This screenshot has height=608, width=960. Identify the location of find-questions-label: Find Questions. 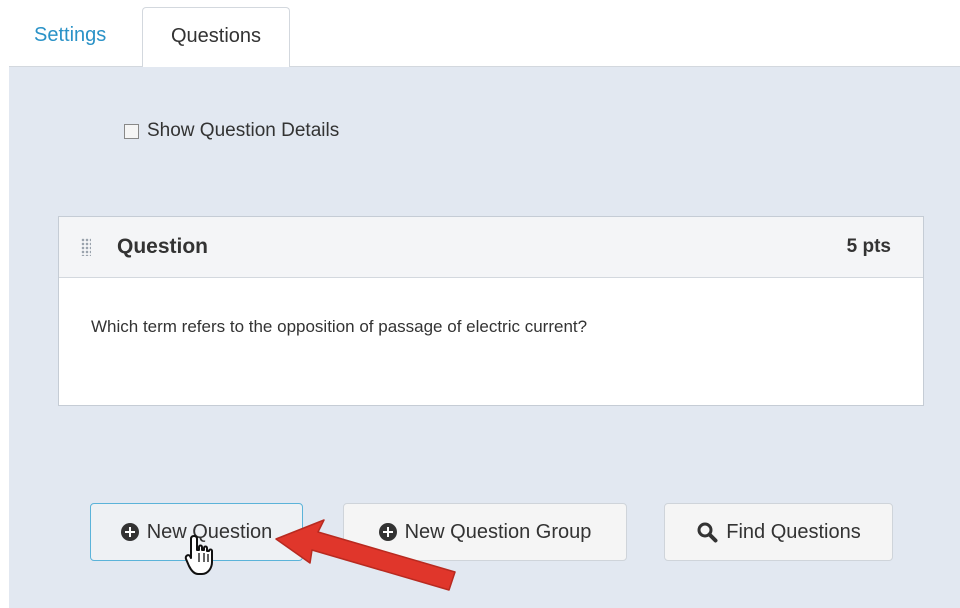
(793, 531).